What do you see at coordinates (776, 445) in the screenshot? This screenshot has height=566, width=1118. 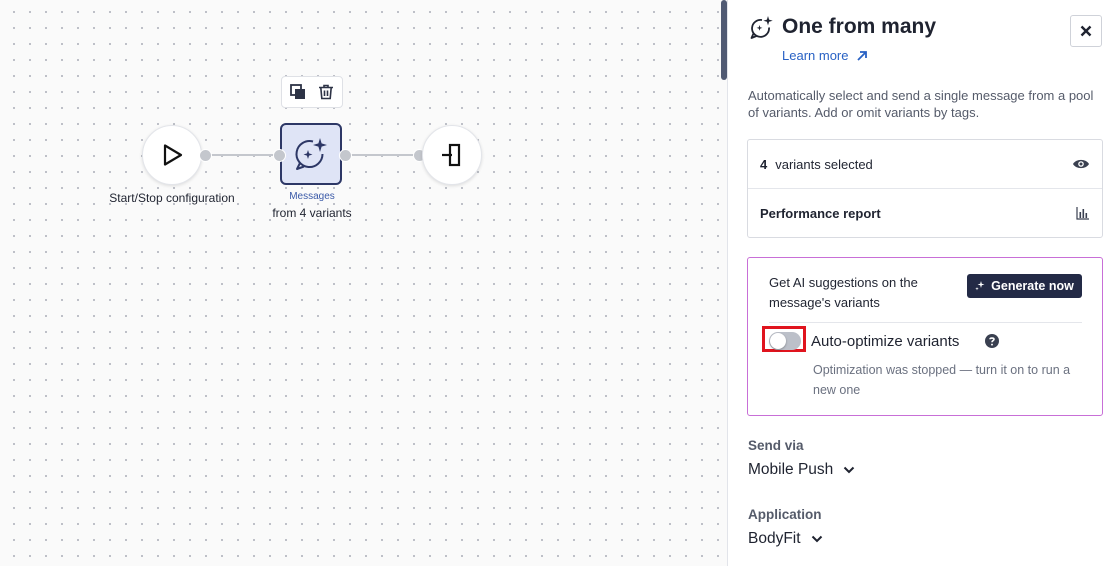 I see `send-via-label: Send via` at bounding box center [776, 445].